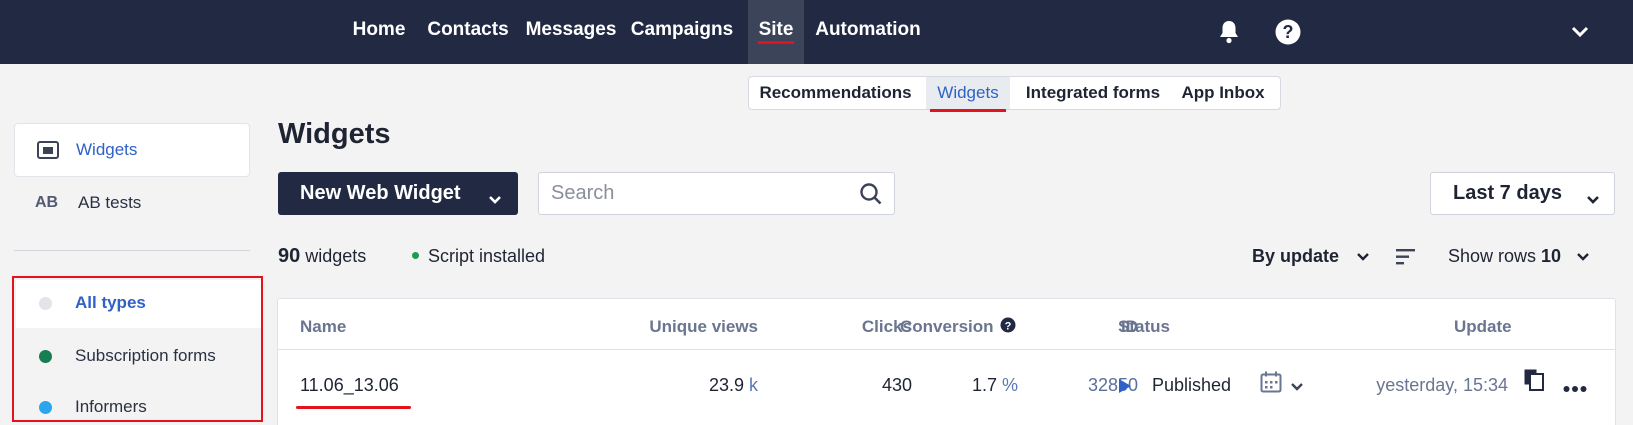 The height and width of the screenshot is (425, 1633). What do you see at coordinates (696, 193) in the screenshot?
I see `search-input` at bounding box center [696, 193].